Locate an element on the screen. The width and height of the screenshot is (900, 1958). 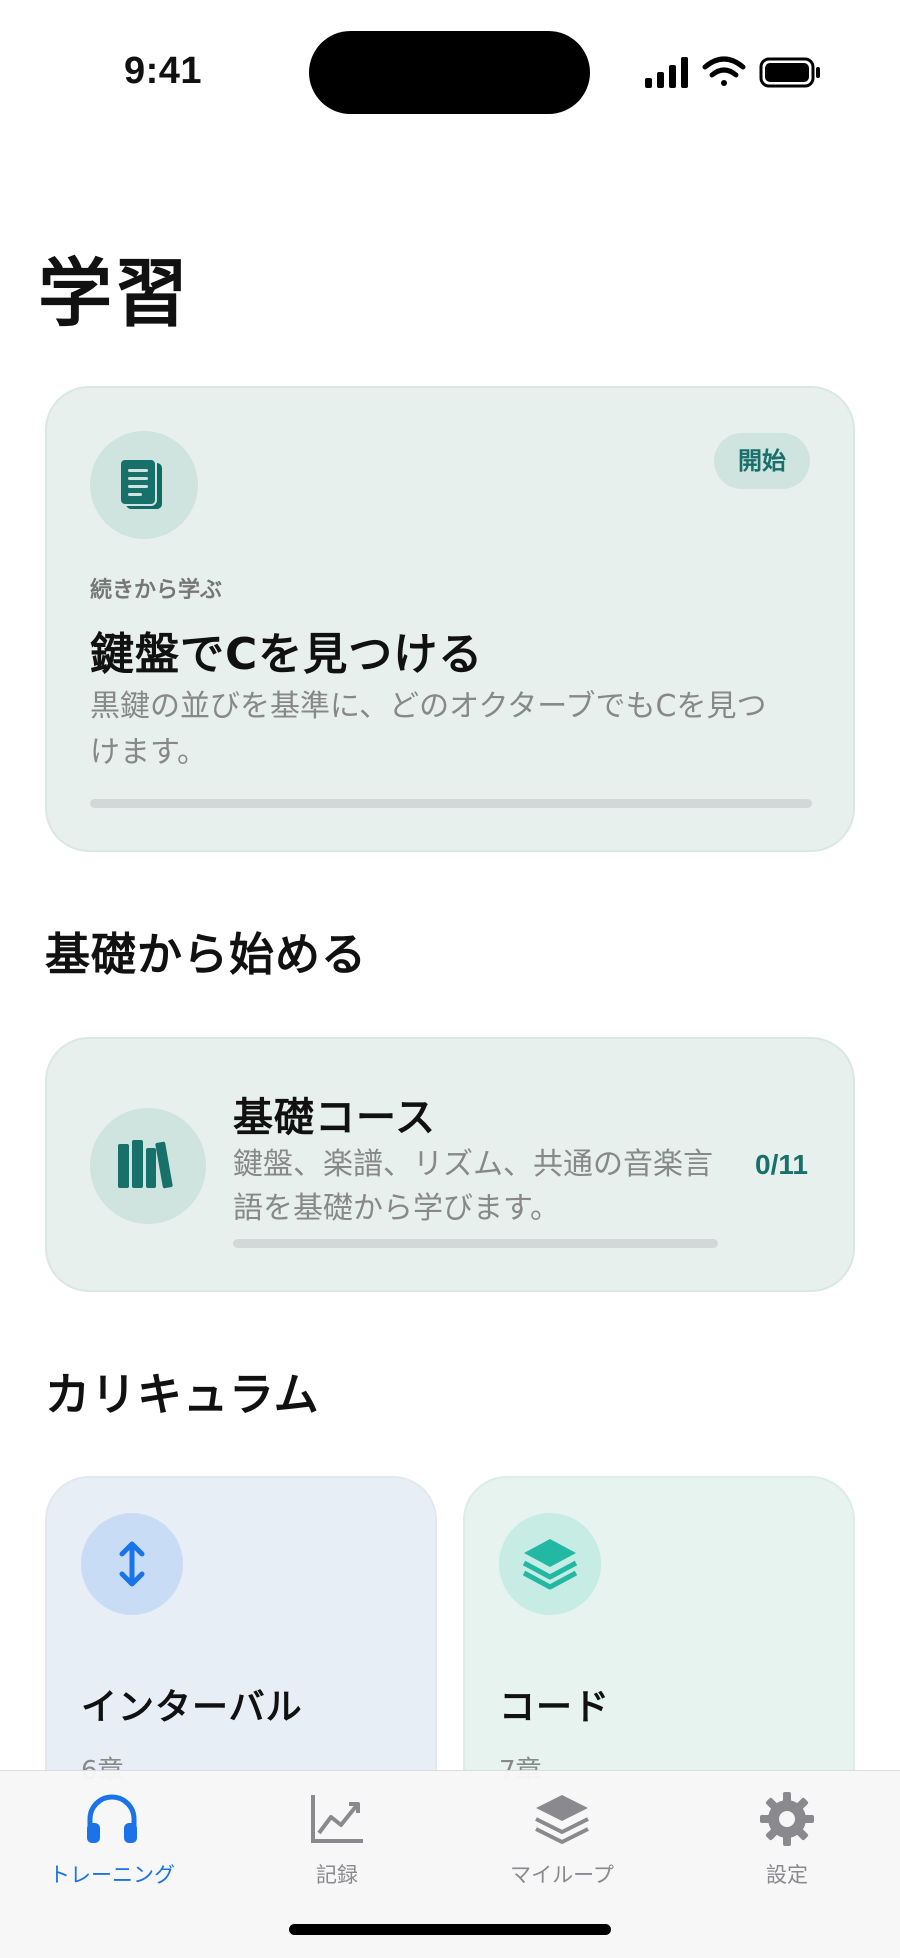
gear-icon is located at coordinates (787, 1819).